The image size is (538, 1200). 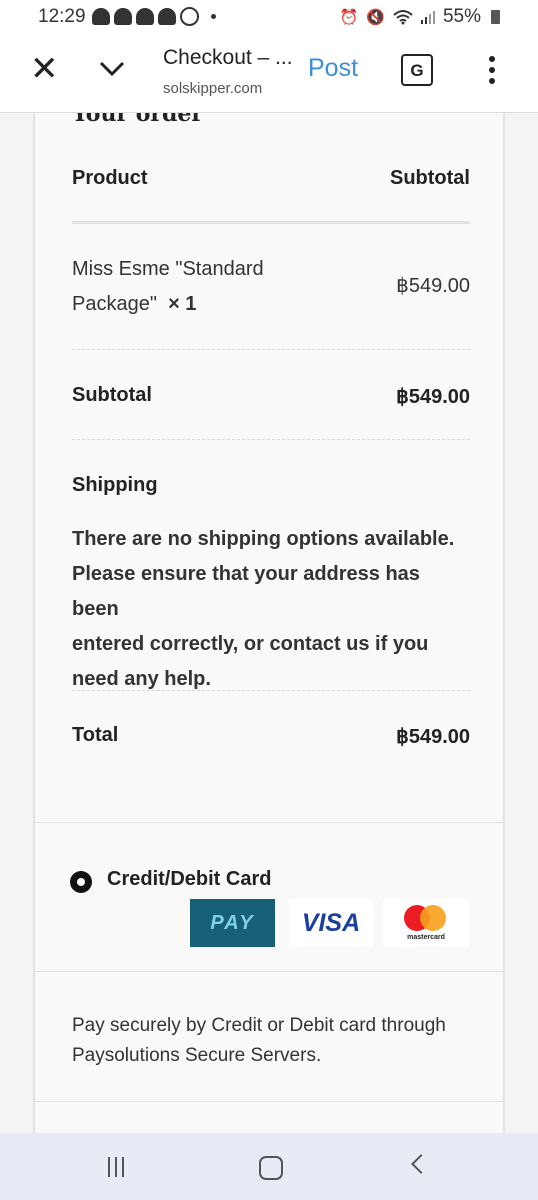 I want to click on subtotal-label: Subtotal, so click(x=112, y=395).